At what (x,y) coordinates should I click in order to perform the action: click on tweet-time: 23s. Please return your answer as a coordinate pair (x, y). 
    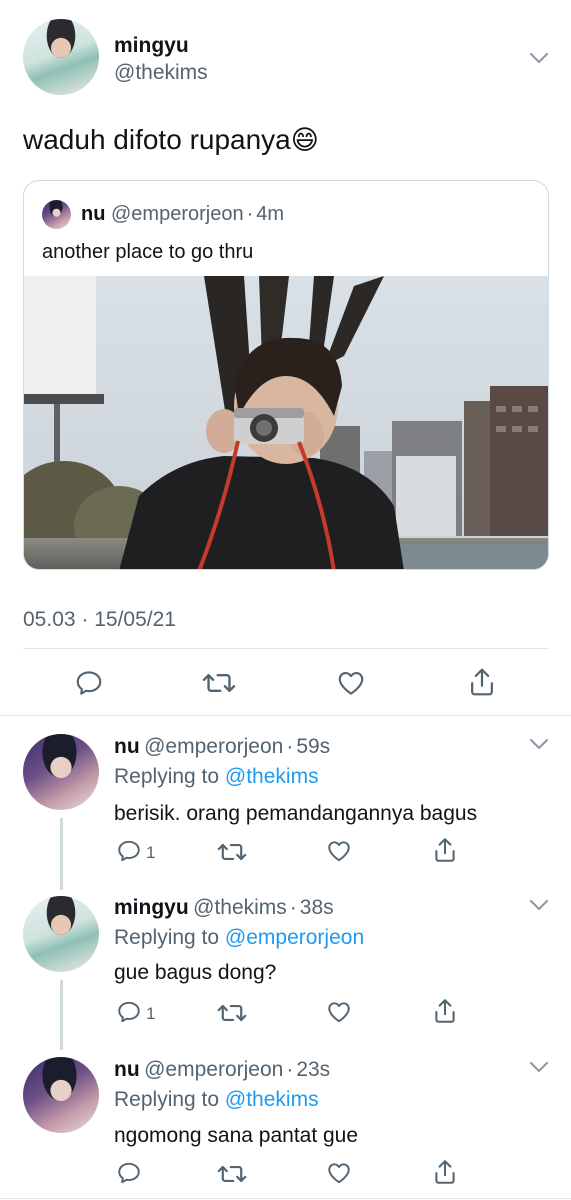
    Looking at the image, I should click on (313, 1069).